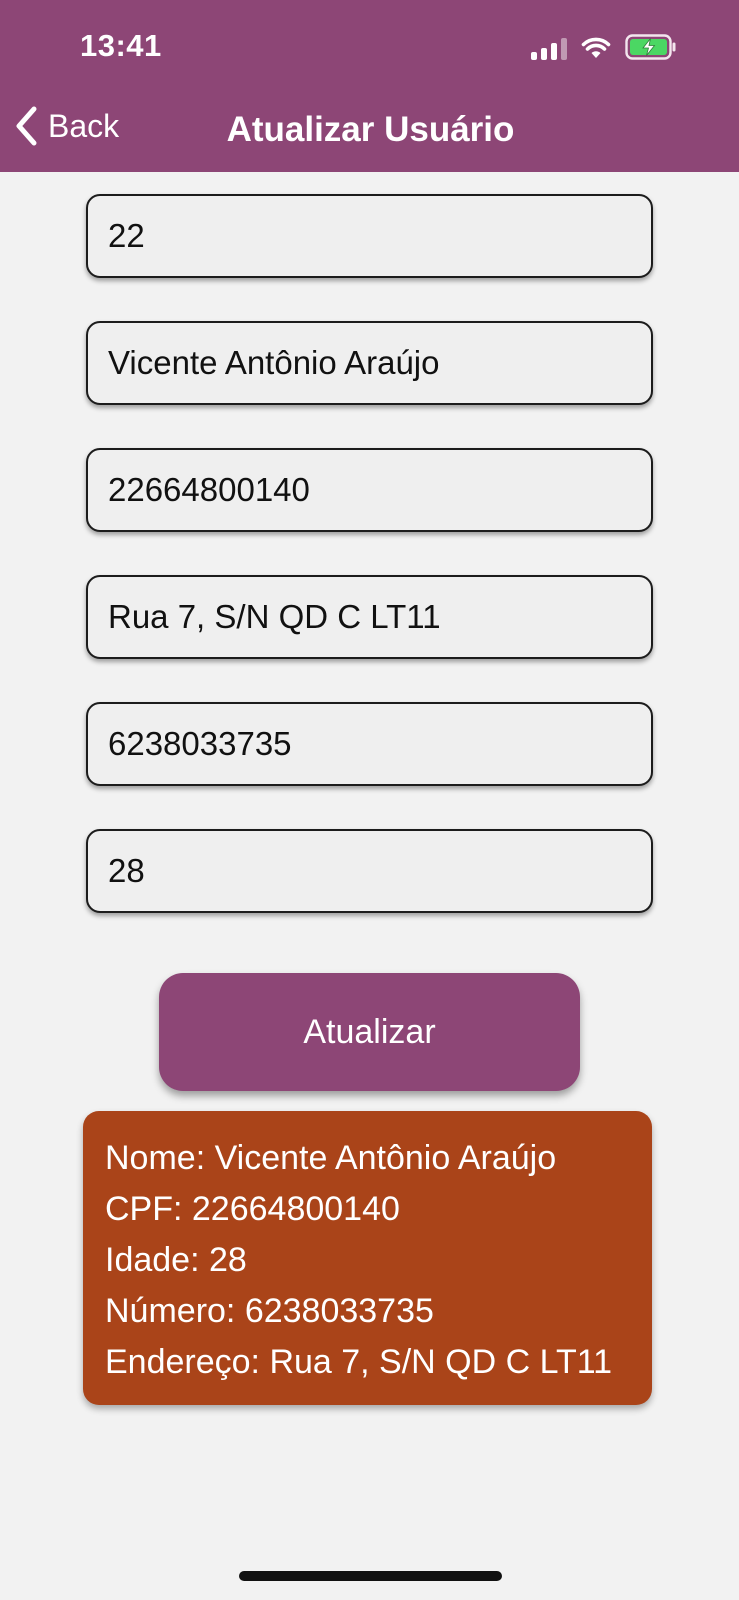 The height and width of the screenshot is (1600, 739). I want to click on status-time: 13:41, so click(121, 45).